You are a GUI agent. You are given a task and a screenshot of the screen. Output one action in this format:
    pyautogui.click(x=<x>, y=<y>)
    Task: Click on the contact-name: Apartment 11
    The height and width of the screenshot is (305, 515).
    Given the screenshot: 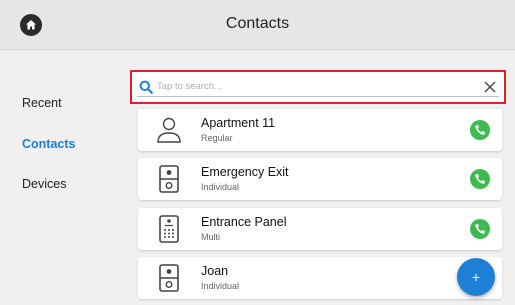 What is the action you would take?
    pyautogui.click(x=238, y=123)
    